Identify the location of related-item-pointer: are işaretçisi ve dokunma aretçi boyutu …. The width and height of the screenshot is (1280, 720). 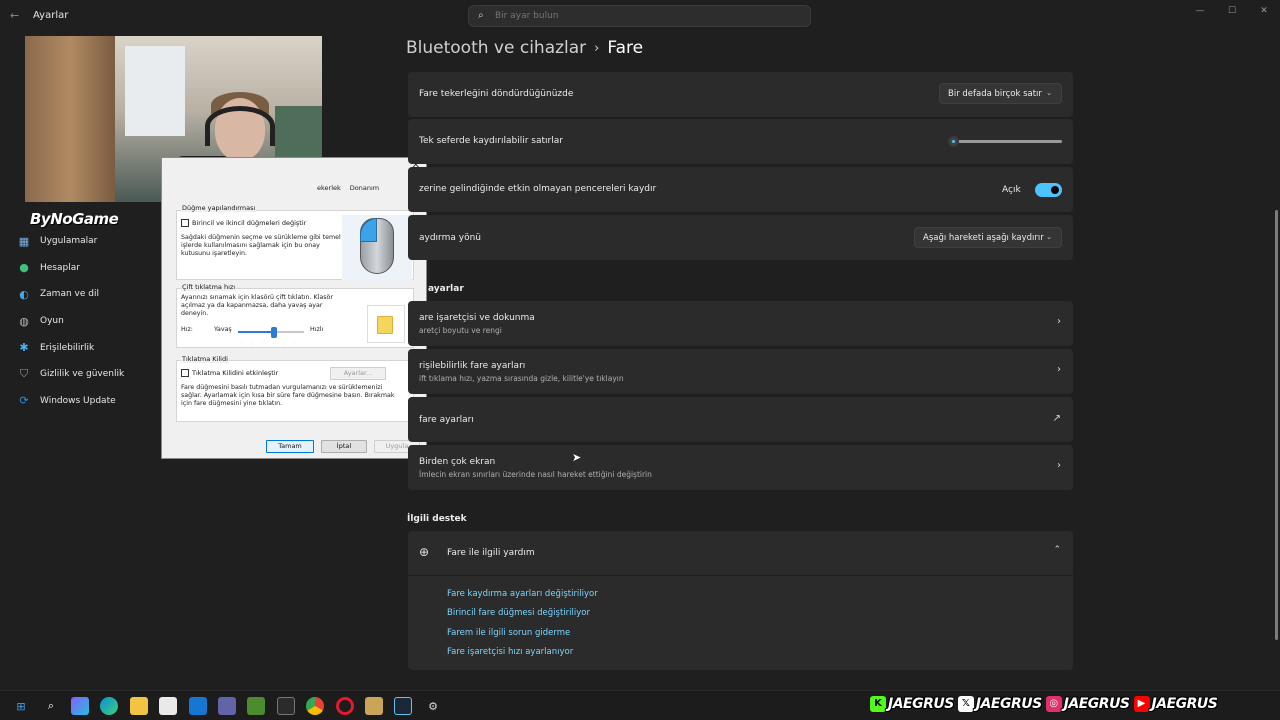
(740, 323).